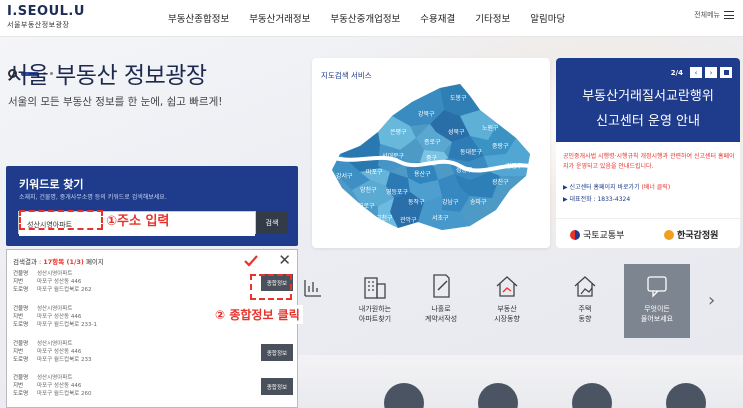 This screenshot has width=743, height=408. I want to click on quick-item-label: 무엇이든 물어보세요, so click(657, 314).